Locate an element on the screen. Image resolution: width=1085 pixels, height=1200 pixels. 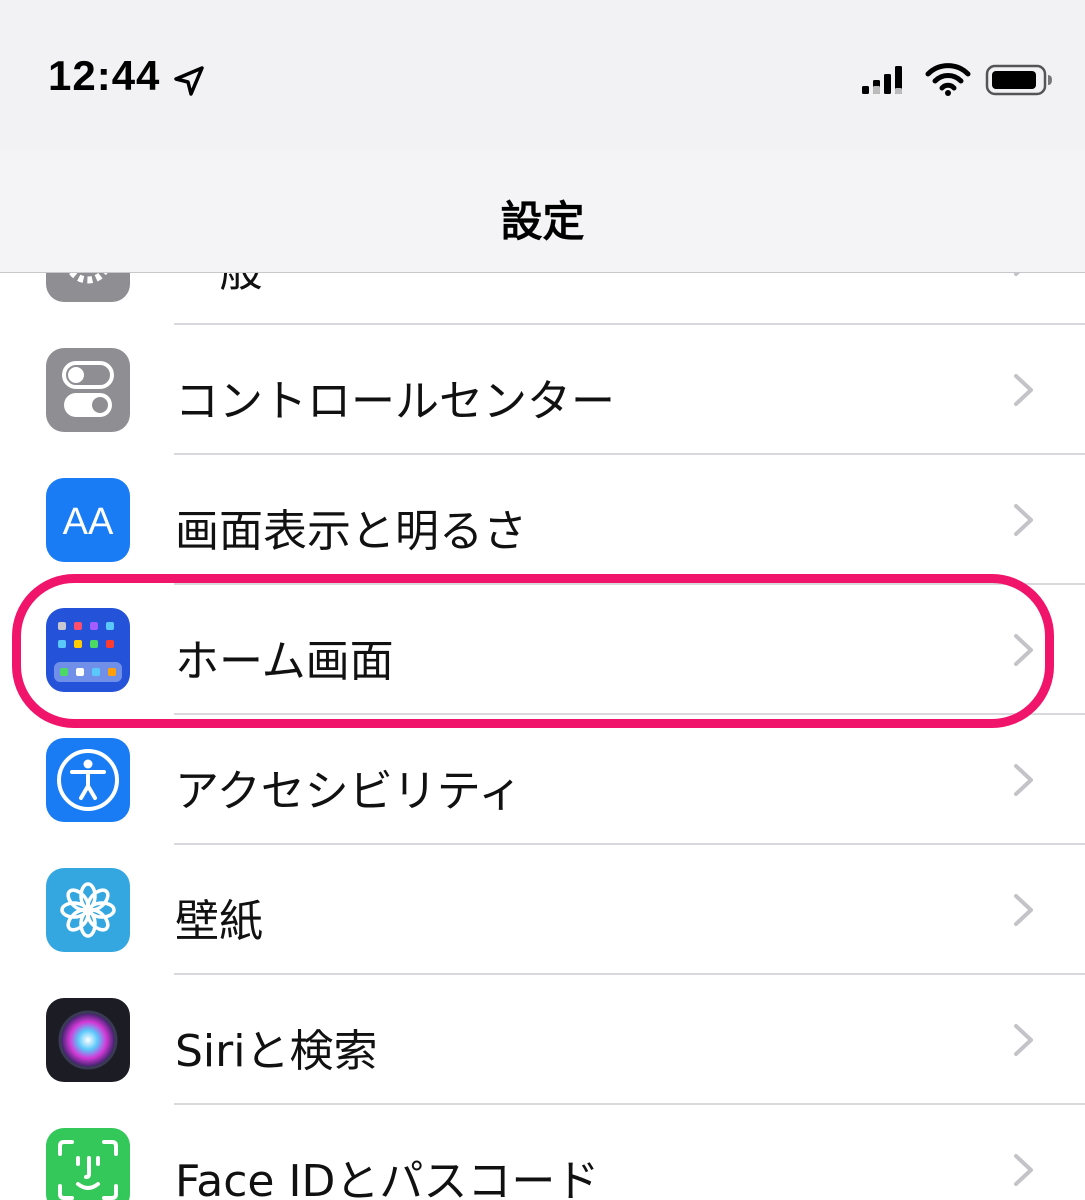
home-screen-grid-icon is located at coordinates (88, 650).